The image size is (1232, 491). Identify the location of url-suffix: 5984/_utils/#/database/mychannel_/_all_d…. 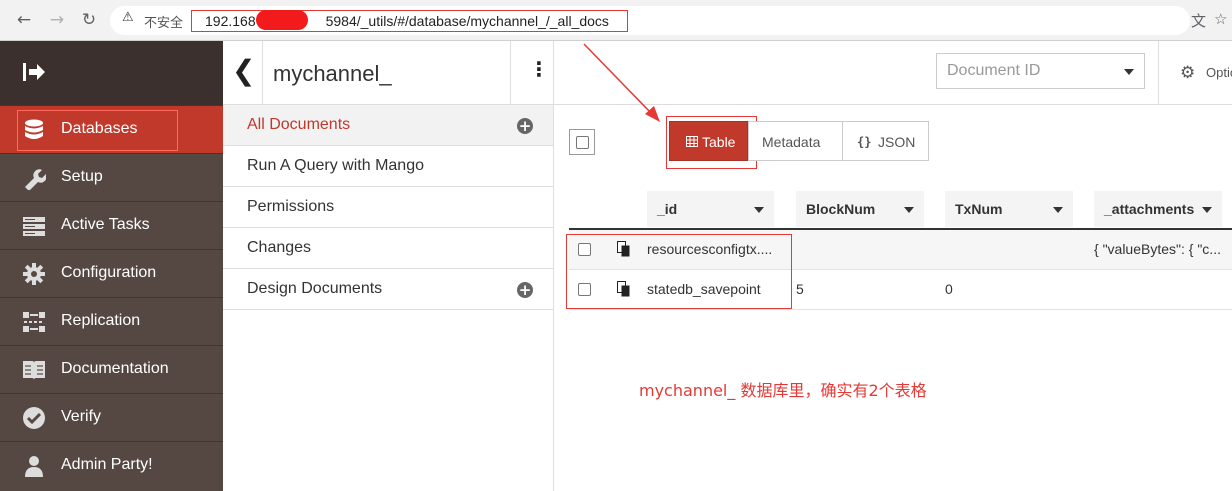
(467, 21).